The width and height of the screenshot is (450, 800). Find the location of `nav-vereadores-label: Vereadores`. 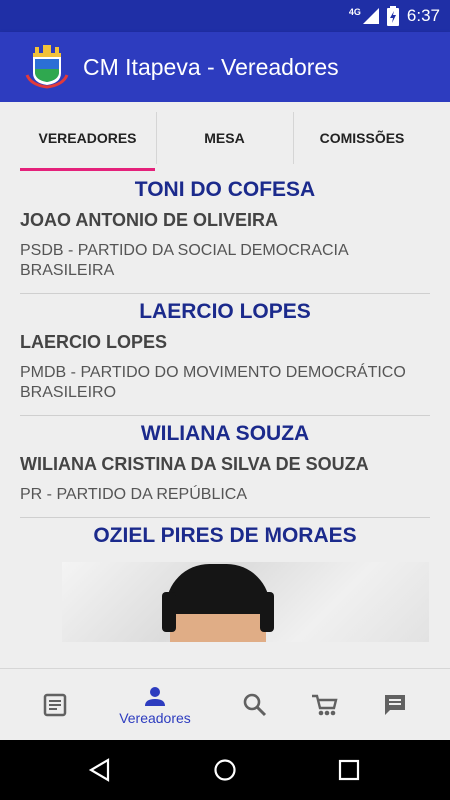

nav-vereadores-label: Vereadores is located at coordinates (155, 718).